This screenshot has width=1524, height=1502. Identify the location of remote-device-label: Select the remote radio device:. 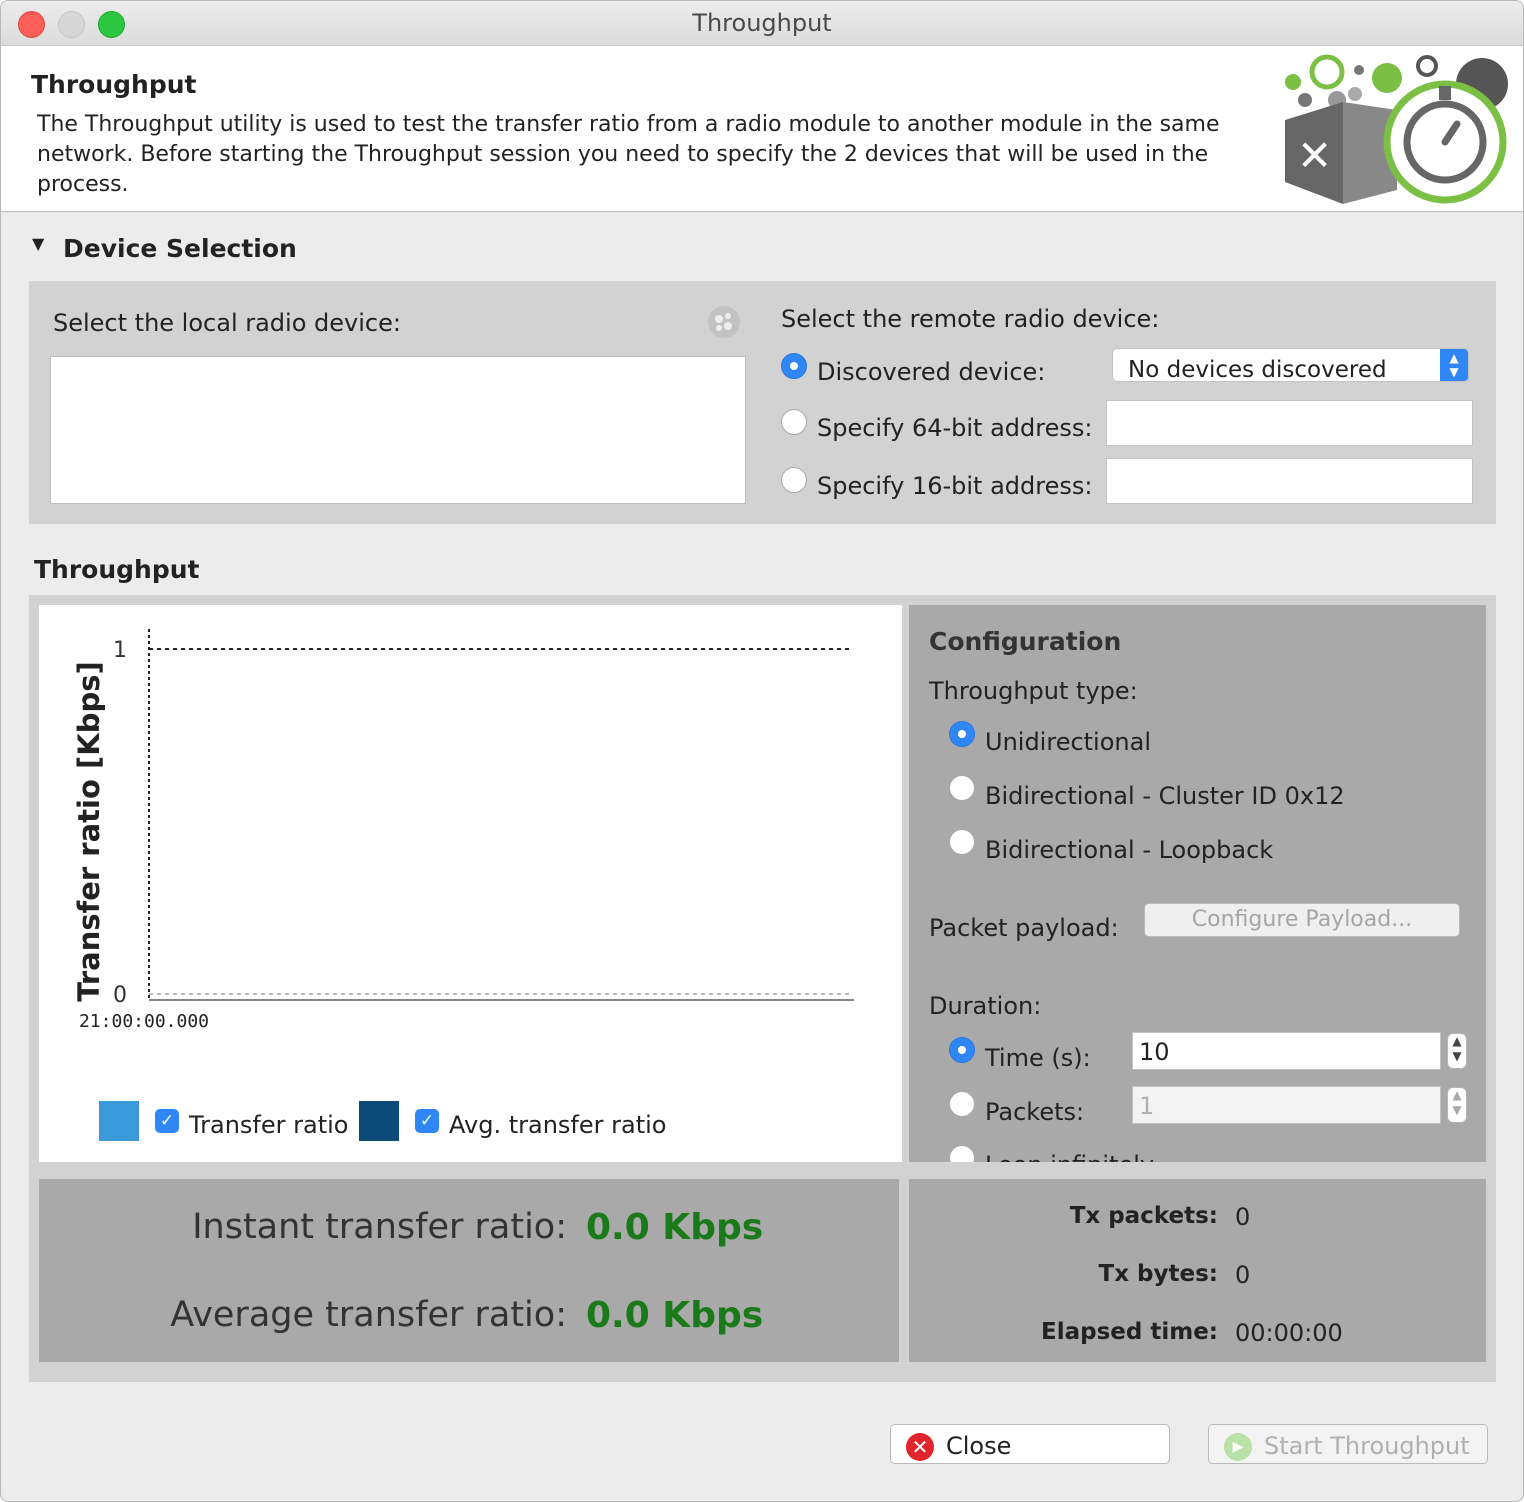
(970, 319).